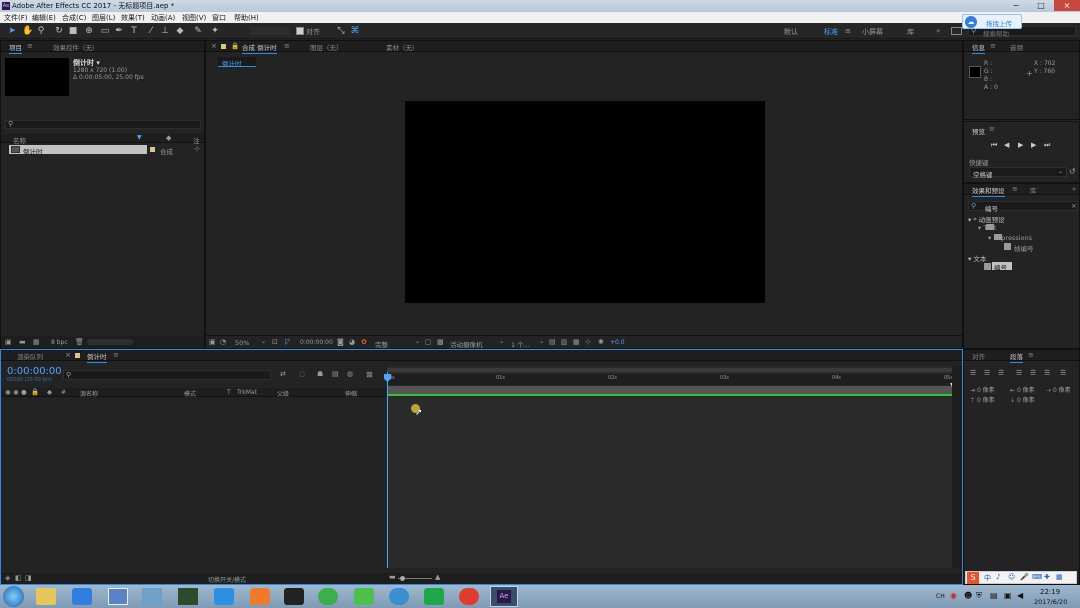 The width and height of the screenshot is (1080, 608). I want to click on label-column-icon: ◆, so click(49, 392).